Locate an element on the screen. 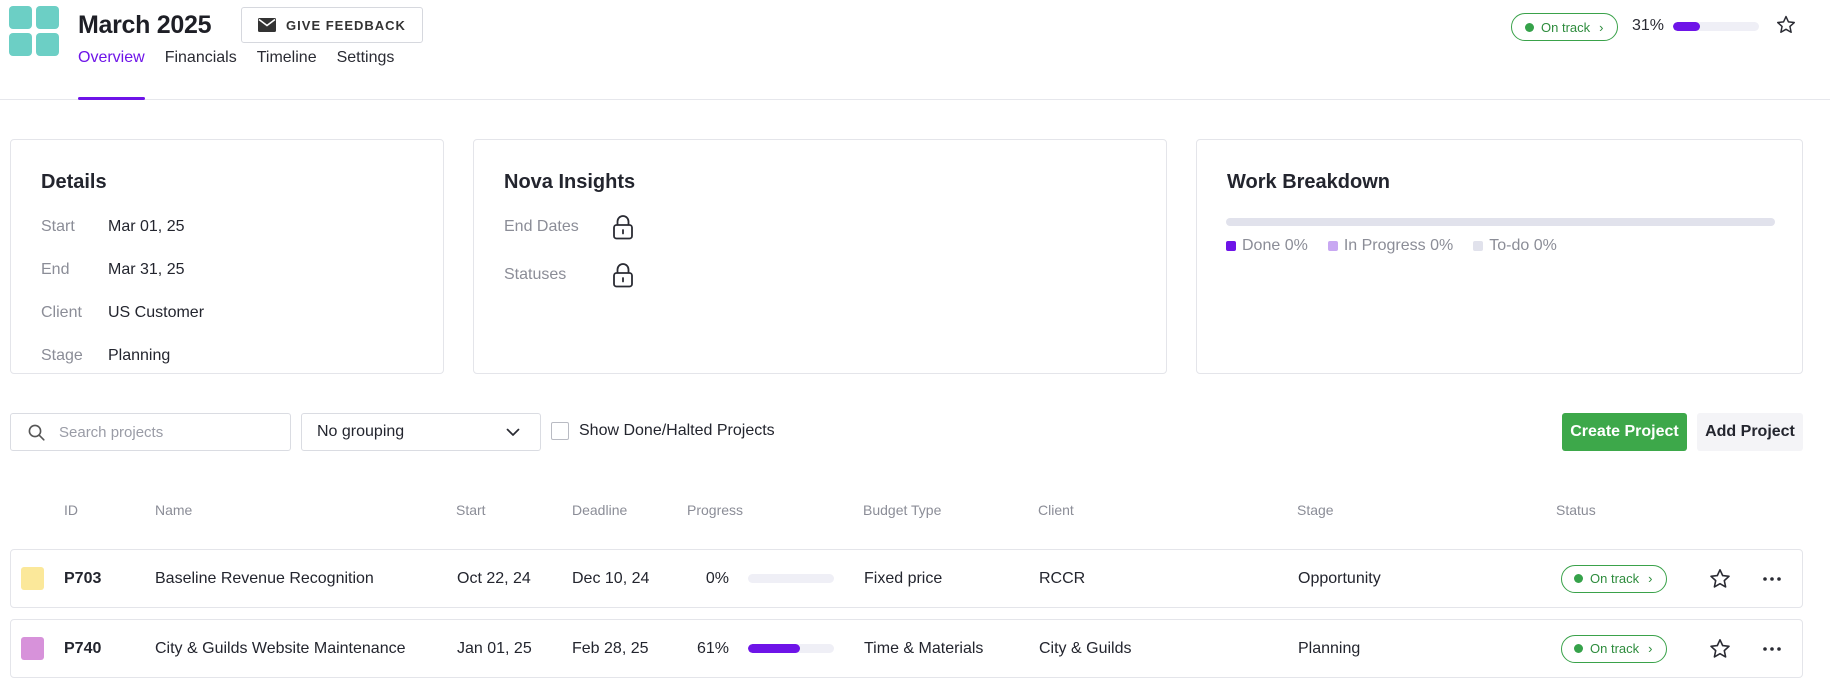 The width and height of the screenshot is (1830, 698). status-label: On track is located at coordinates (1615, 648).